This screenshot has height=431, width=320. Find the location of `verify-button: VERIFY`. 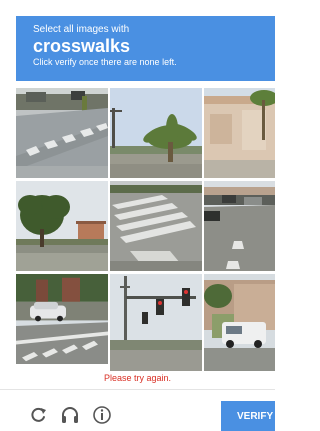

verify-button: VERIFY is located at coordinates (248, 416).